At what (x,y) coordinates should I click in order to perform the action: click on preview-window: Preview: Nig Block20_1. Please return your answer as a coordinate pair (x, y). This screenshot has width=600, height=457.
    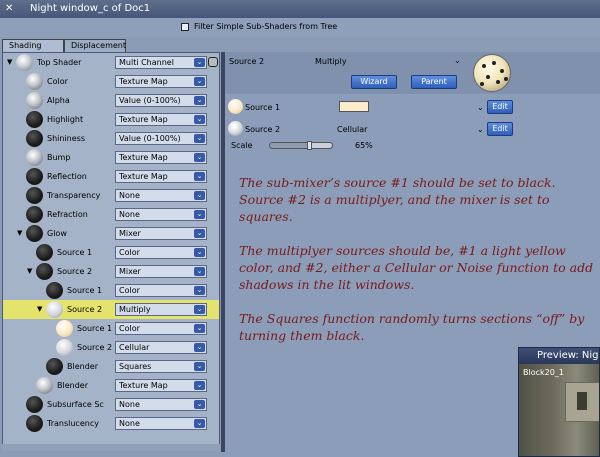
    Looking at the image, I should click on (559, 402).